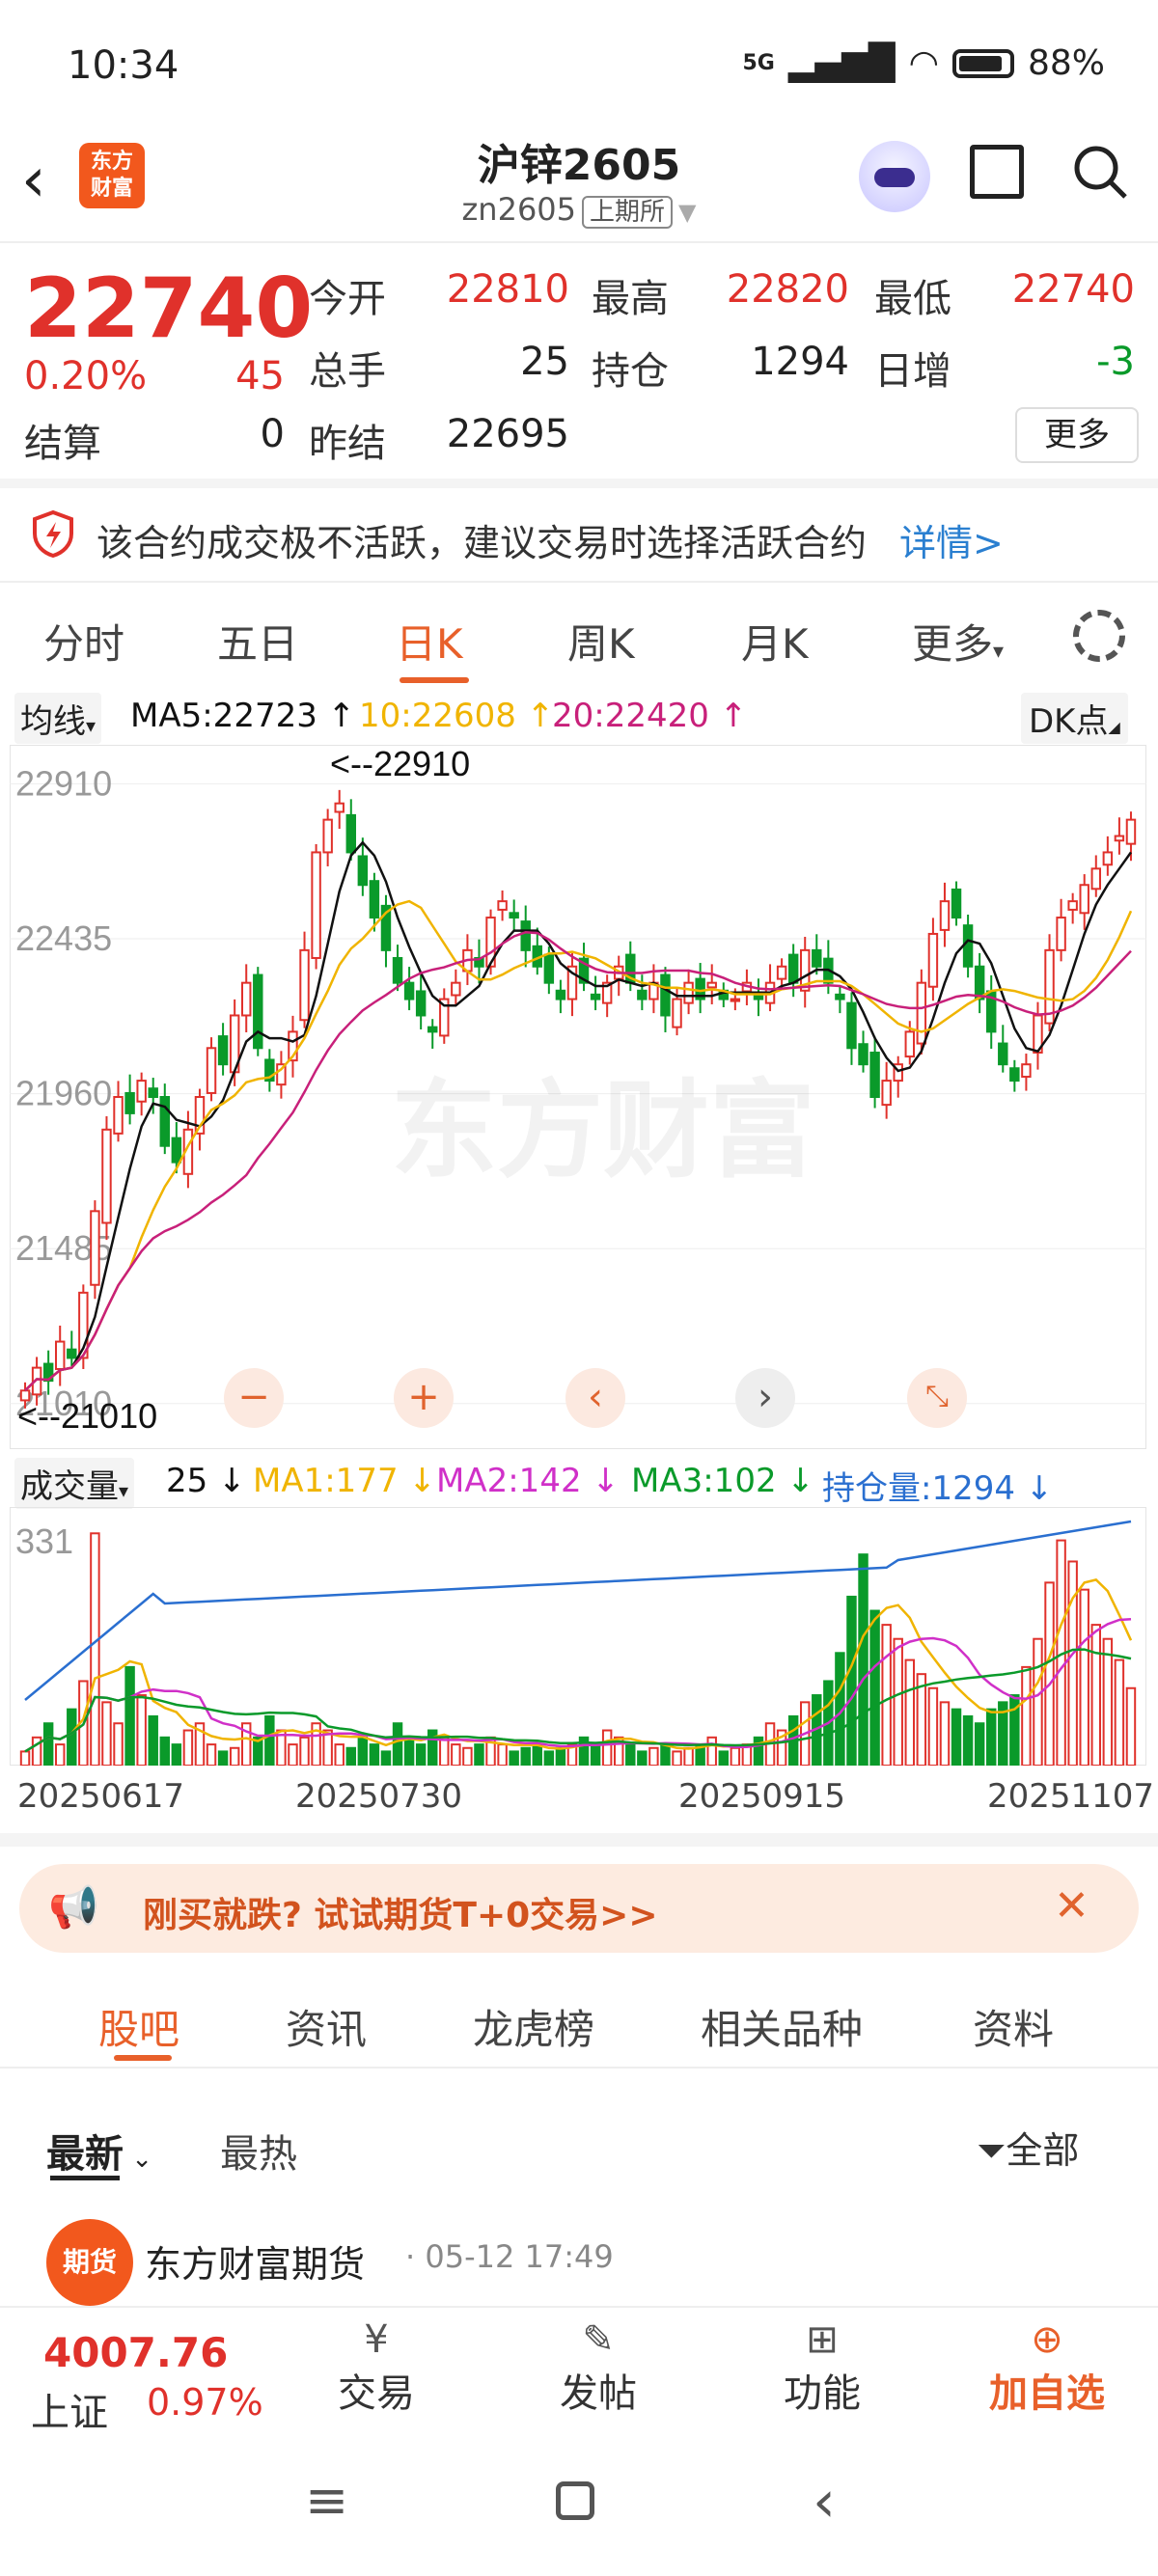  I want to click on battery-icon, so click(982, 63).